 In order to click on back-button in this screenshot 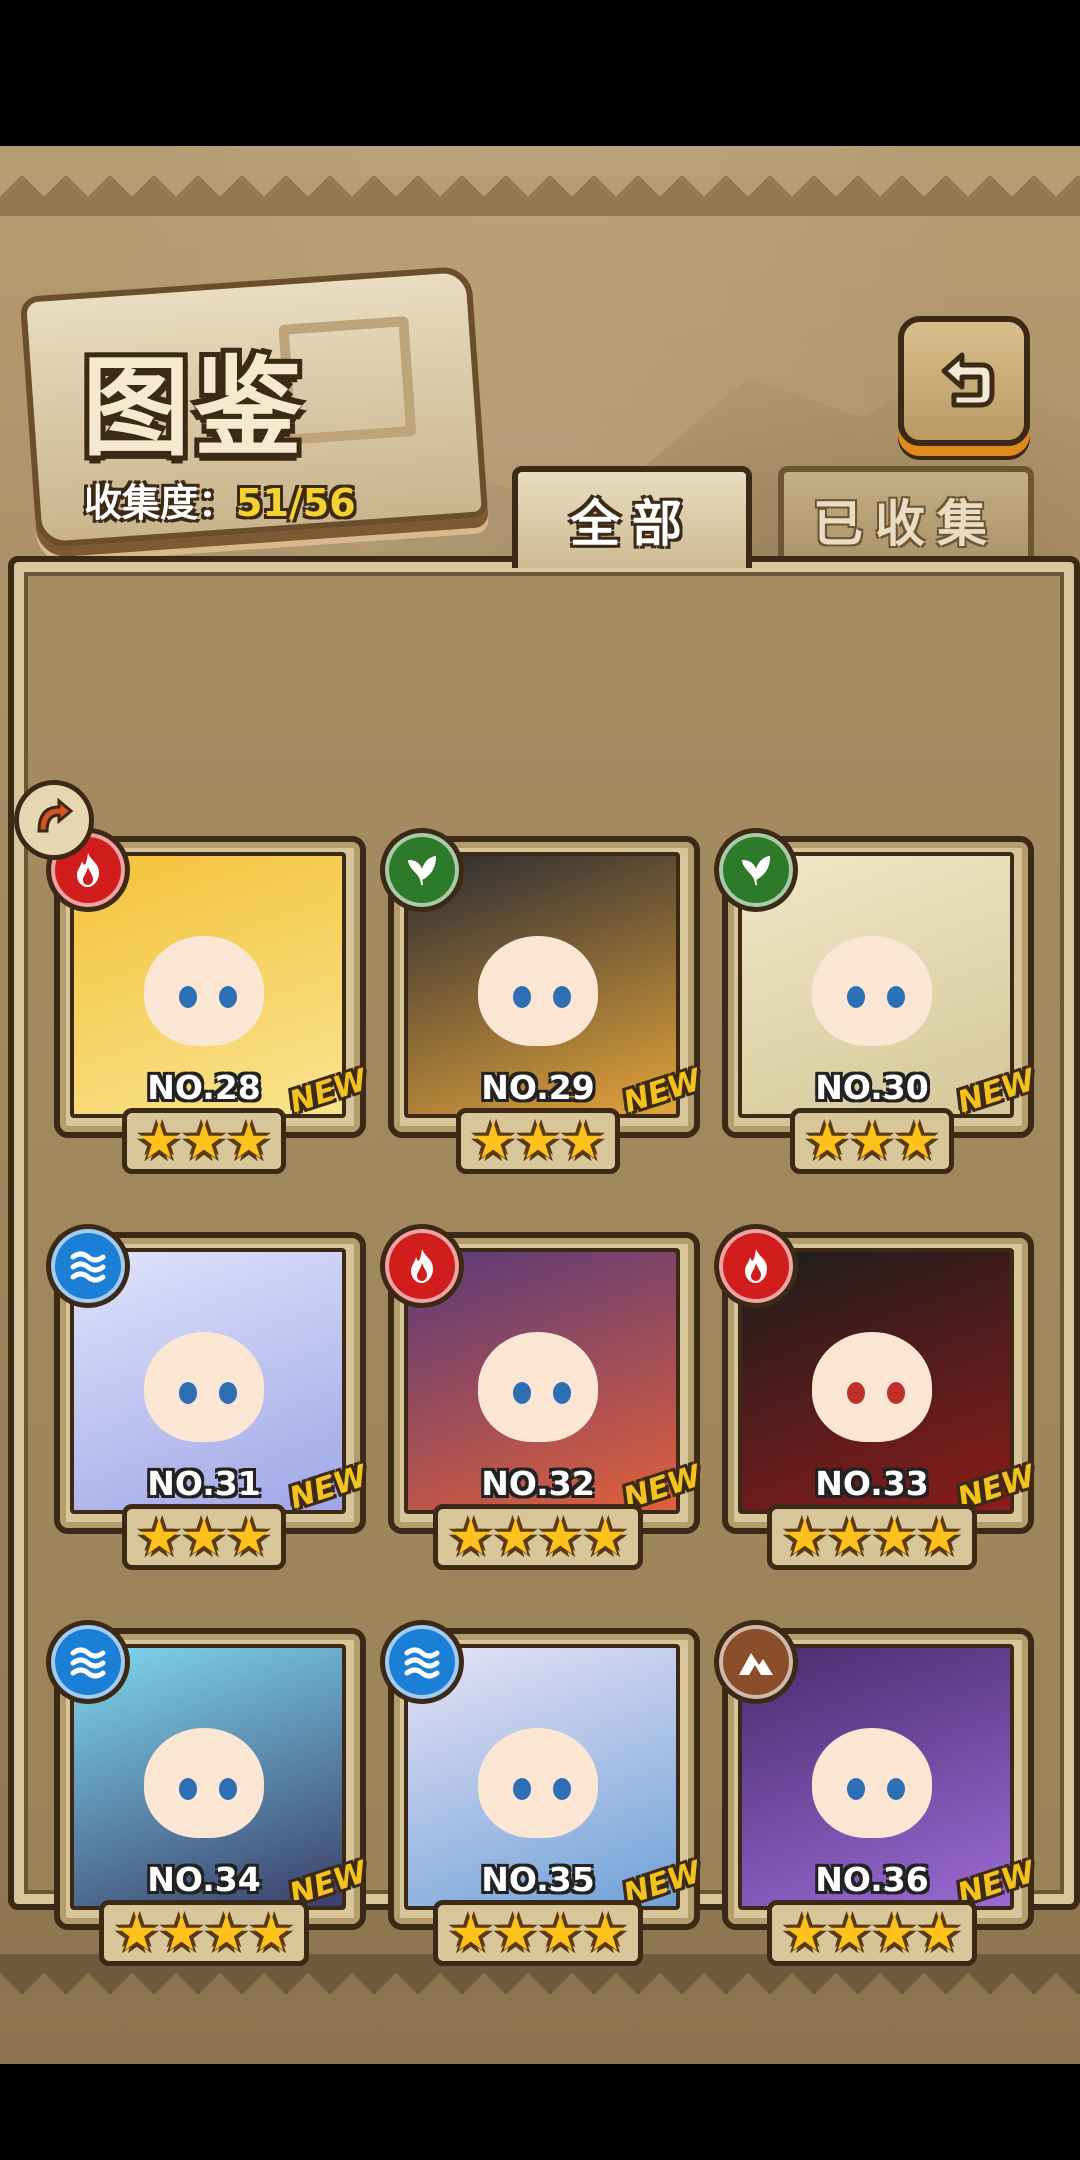, I will do `click(964, 381)`.